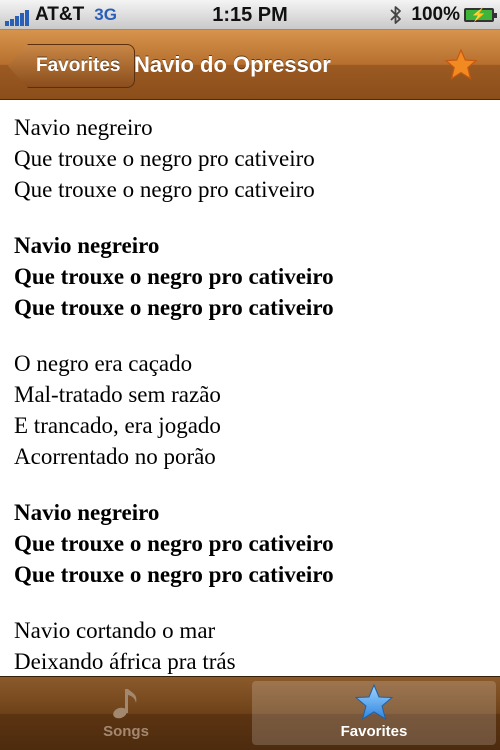 This screenshot has height=750, width=500. Describe the element at coordinates (435, 14) in the screenshot. I see `battery-percent: 100%` at that location.